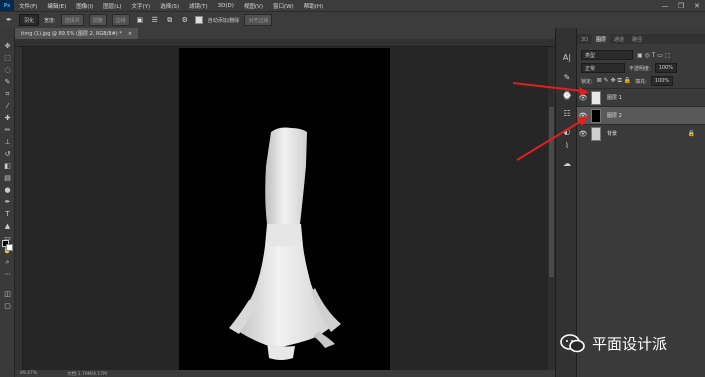  What do you see at coordinates (253, 6) in the screenshot?
I see `menu-view: 视图(V)` at bounding box center [253, 6].